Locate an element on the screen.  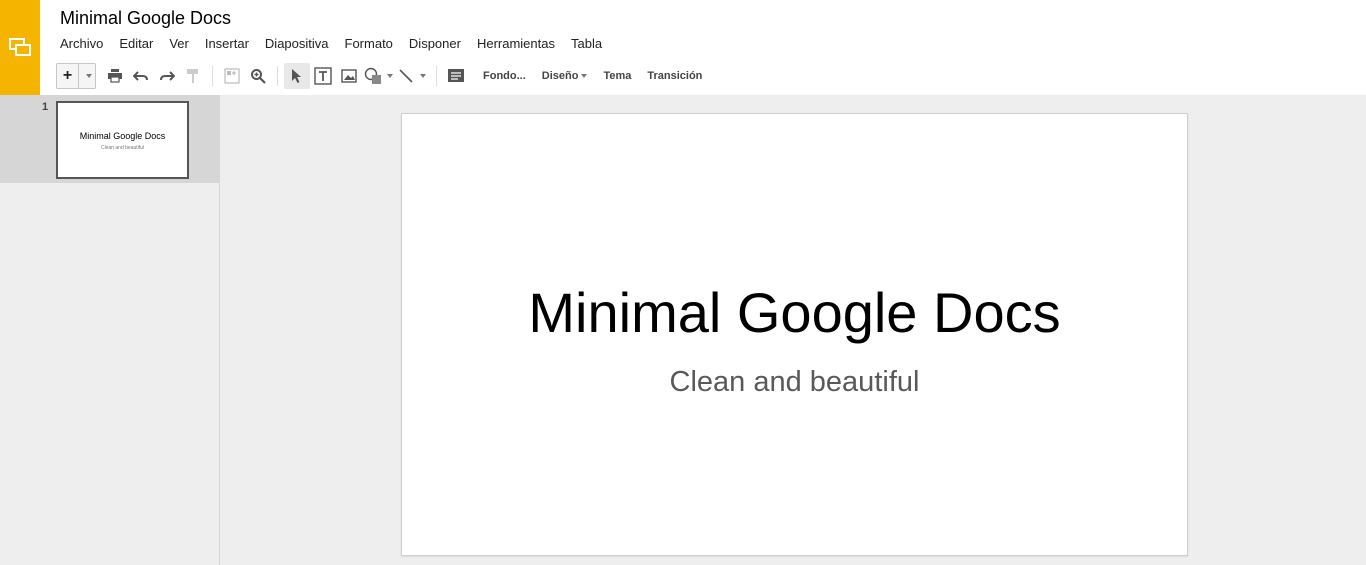
redo-button is located at coordinates (167, 76).